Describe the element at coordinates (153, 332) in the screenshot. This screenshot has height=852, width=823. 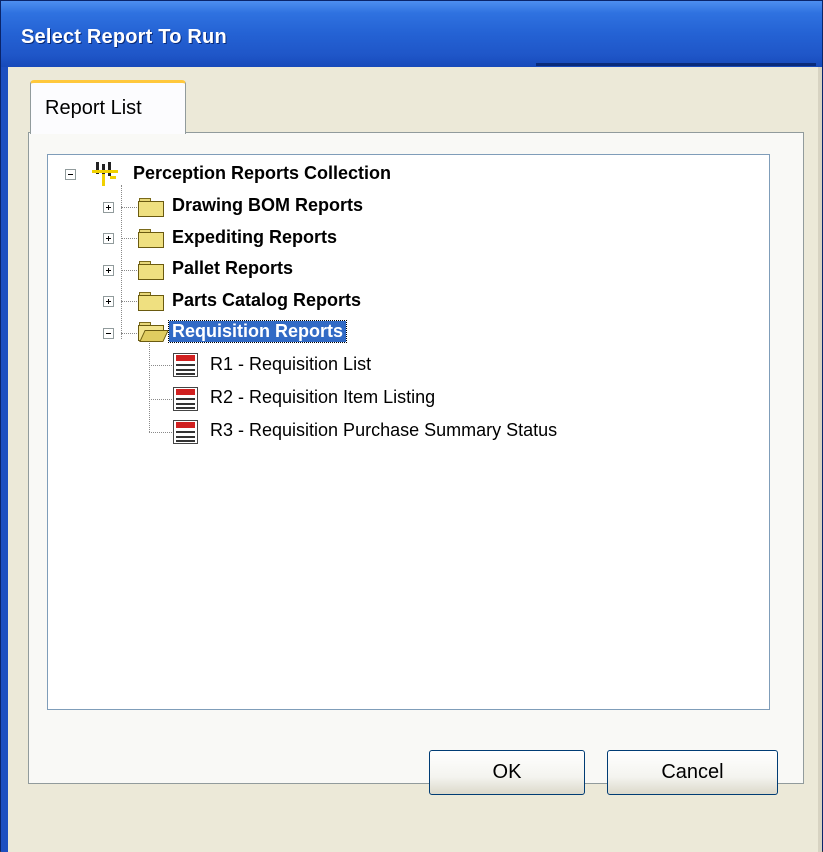
I see `open-folder-icon` at that location.